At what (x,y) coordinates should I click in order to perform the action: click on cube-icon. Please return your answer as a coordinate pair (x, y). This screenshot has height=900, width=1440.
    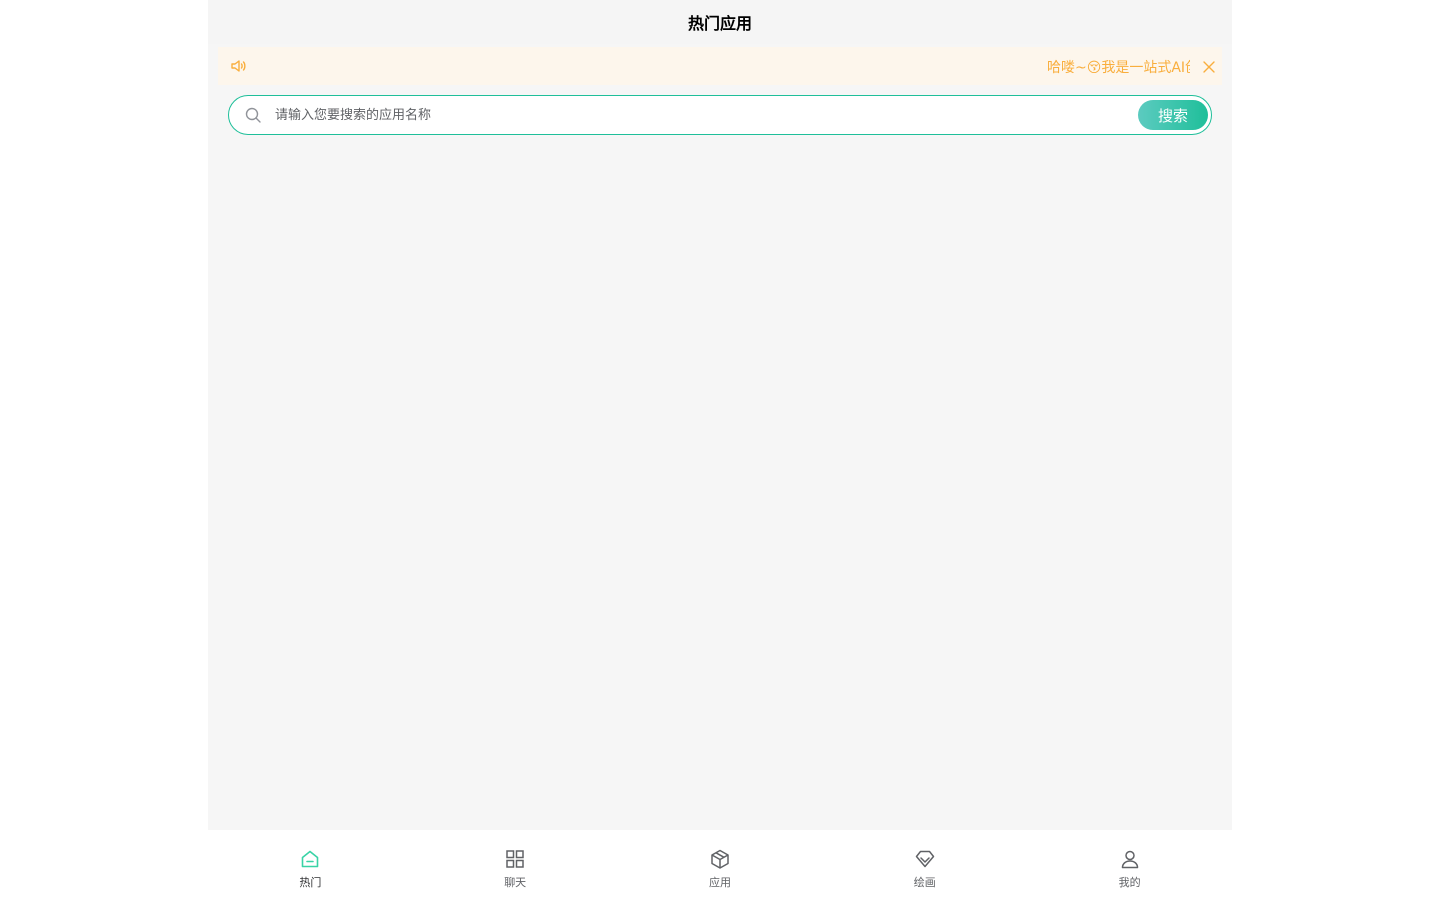
    Looking at the image, I should click on (720, 859).